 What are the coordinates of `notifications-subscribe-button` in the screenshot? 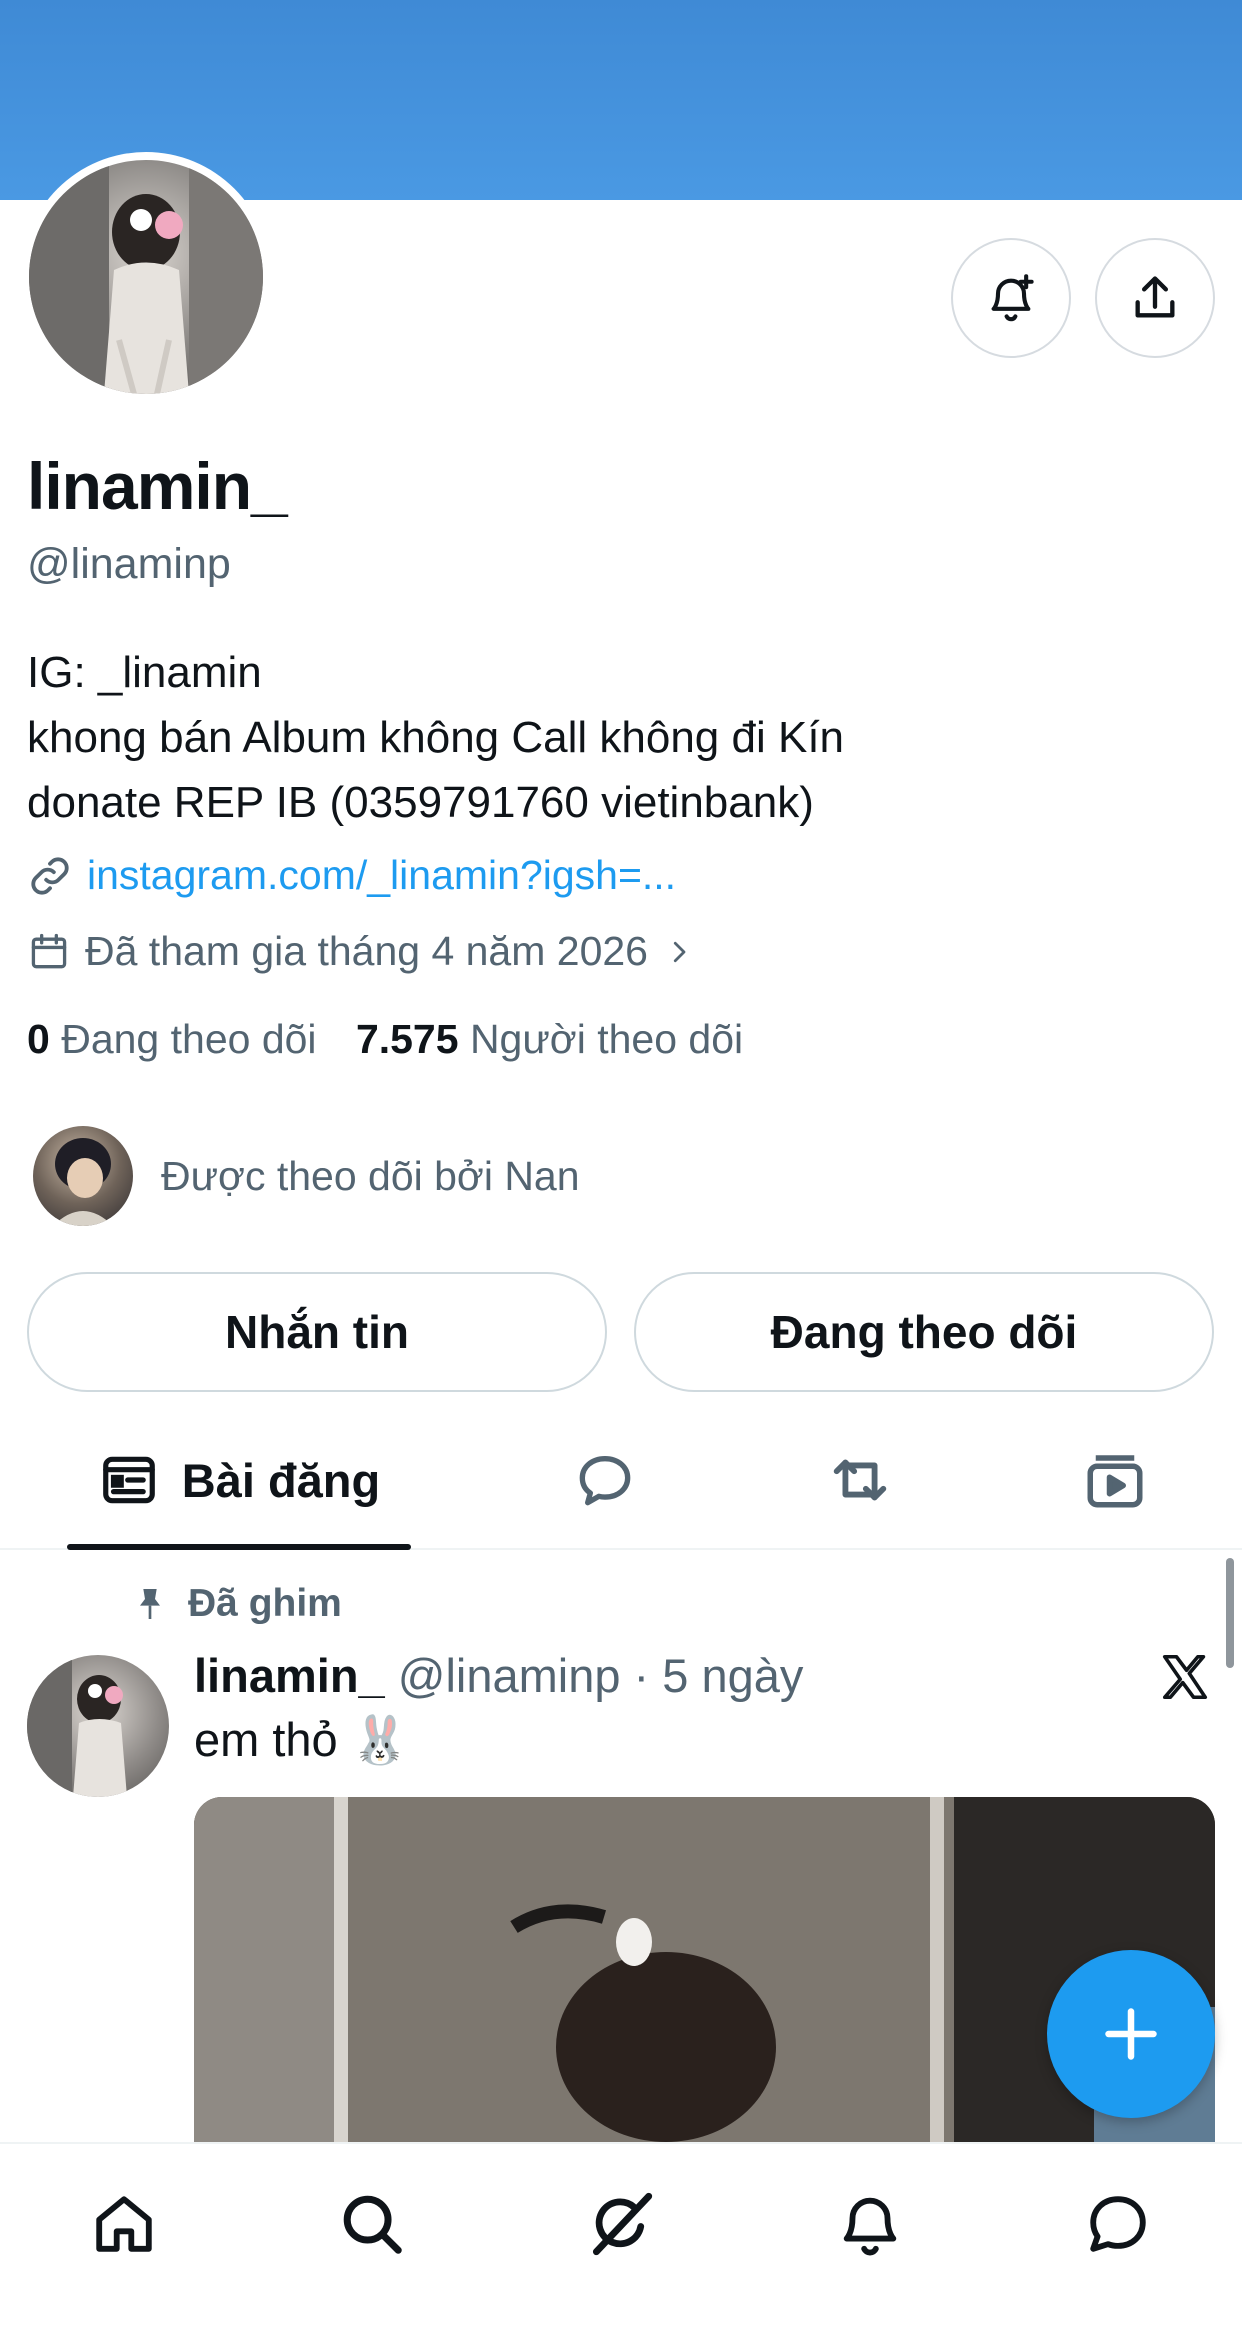 It's located at (1011, 298).